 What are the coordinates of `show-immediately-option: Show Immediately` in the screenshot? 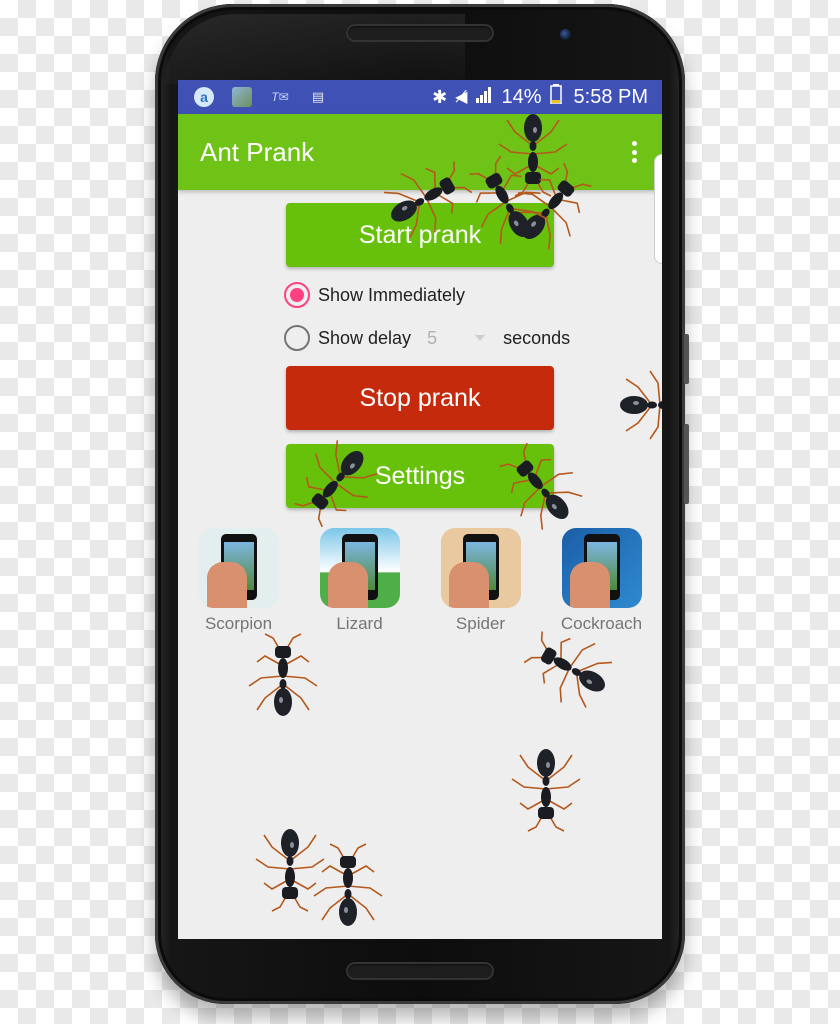 It's located at (374, 295).